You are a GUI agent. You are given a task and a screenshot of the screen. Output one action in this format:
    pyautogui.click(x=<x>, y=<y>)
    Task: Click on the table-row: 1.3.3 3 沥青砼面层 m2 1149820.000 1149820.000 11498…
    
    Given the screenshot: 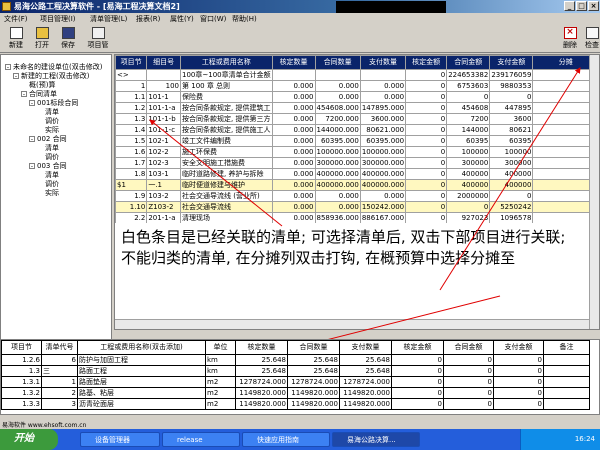 What is the action you would take?
    pyautogui.click(x=295, y=404)
    